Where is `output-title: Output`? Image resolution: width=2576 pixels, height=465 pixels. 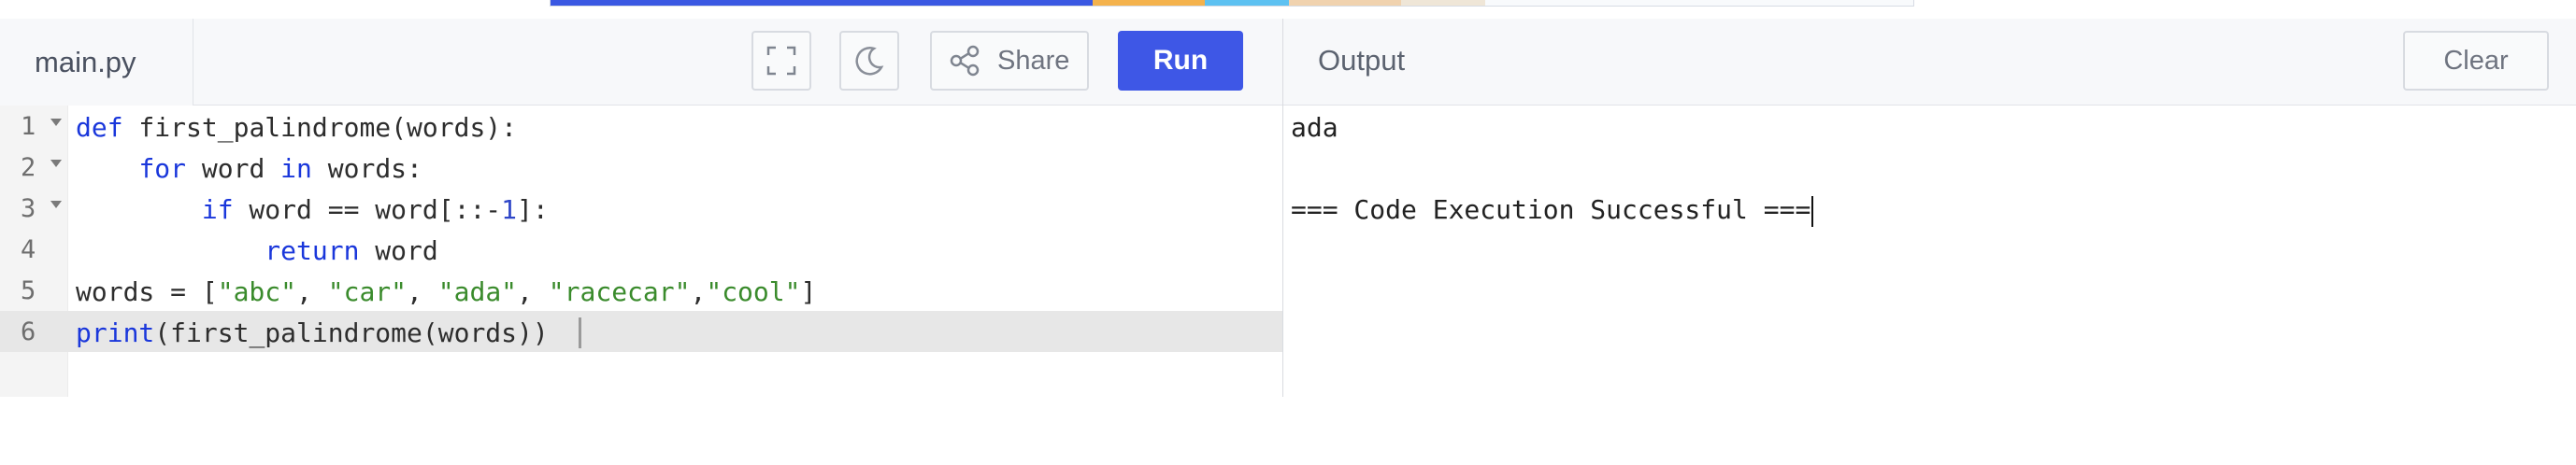 output-title: Output is located at coordinates (1362, 60).